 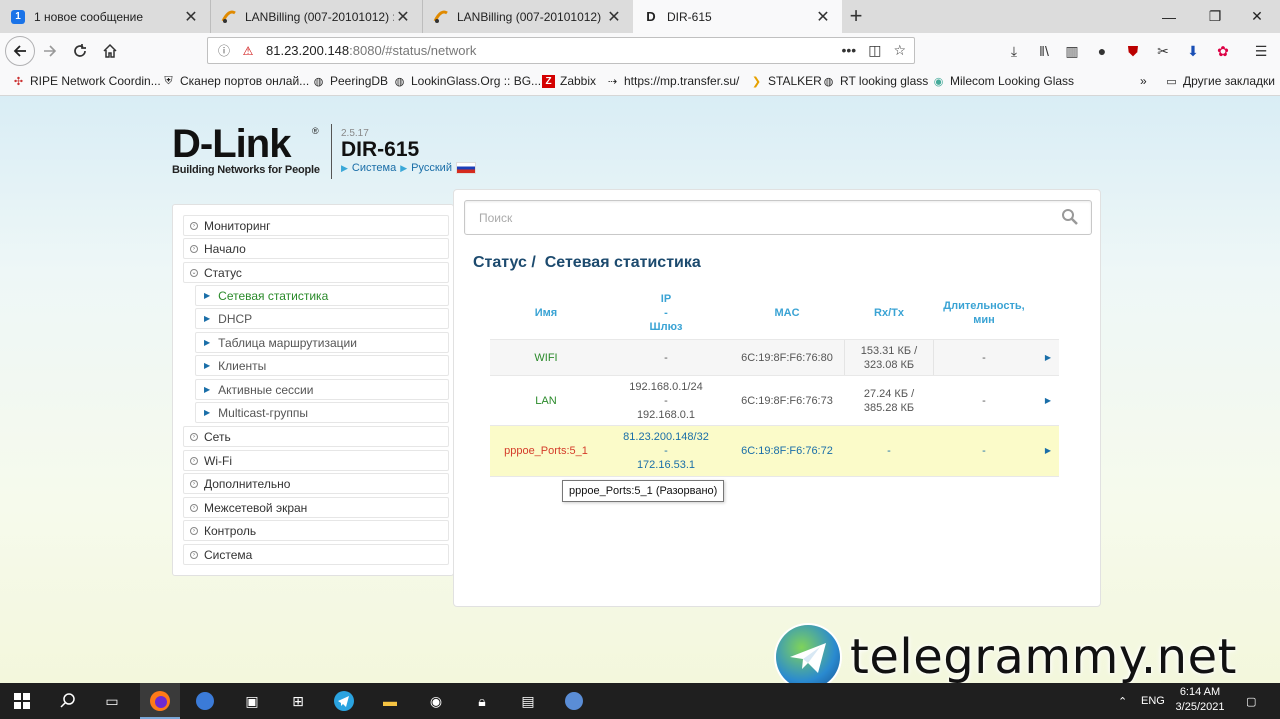 I want to click on chat-app-icon, so click(x=205, y=701).